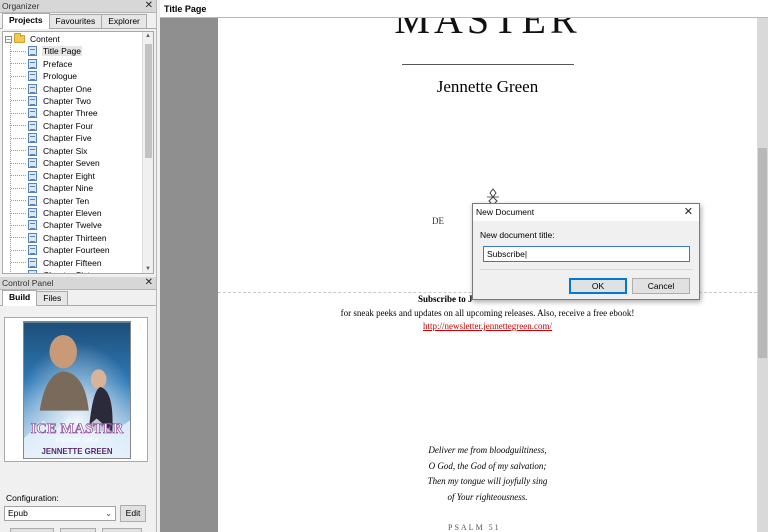 Image resolution: width=768 pixels, height=532 pixels. Describe the element at coordinates (78, 6) in the screenshot. I see `organizer-title-bar: Organizer ✕` at that location.